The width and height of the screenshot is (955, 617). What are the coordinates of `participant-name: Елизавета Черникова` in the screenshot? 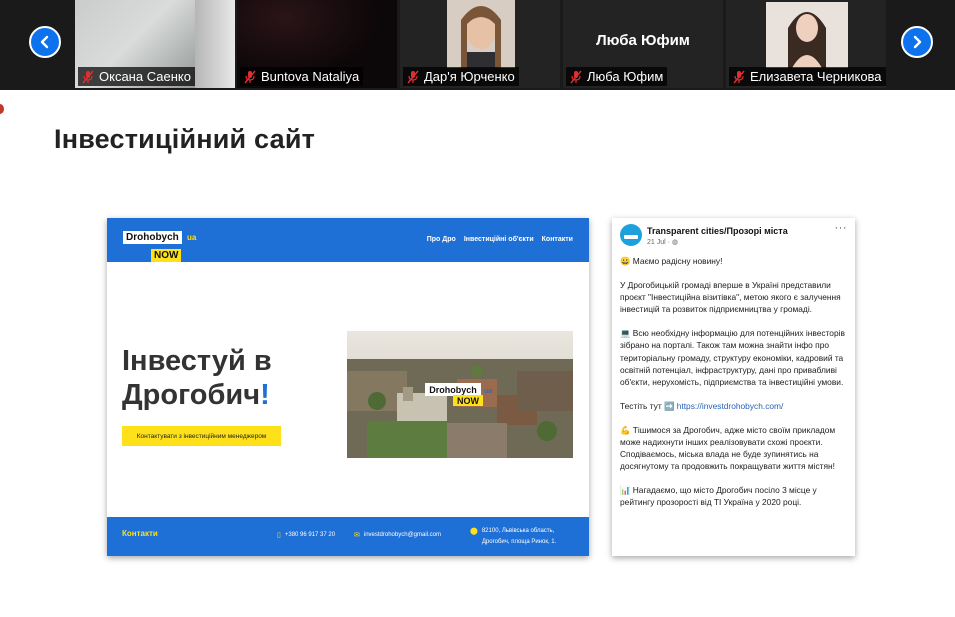 It's located at (816, 76).